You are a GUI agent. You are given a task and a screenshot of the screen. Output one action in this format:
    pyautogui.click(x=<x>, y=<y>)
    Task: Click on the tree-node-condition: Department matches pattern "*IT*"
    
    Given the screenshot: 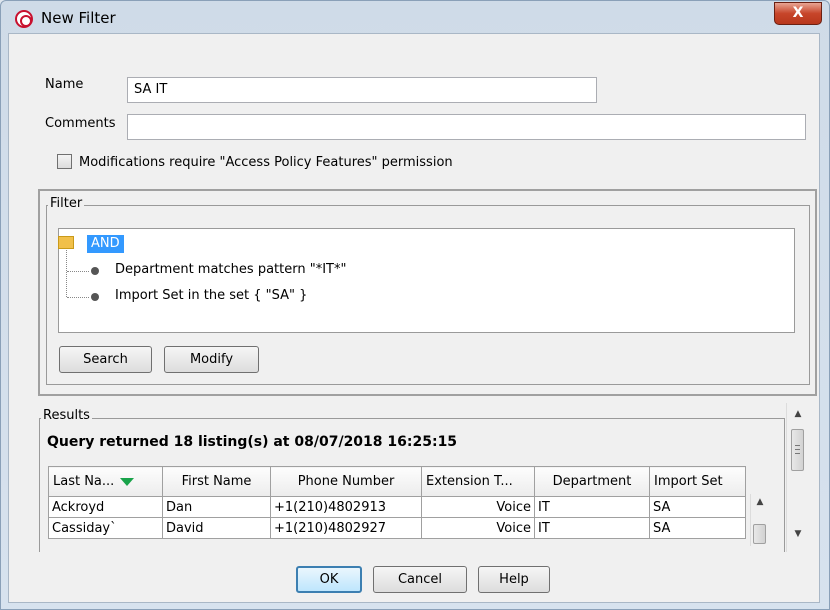 What is the action you would take?
    pyautogui.click(x=230, y=269)
    